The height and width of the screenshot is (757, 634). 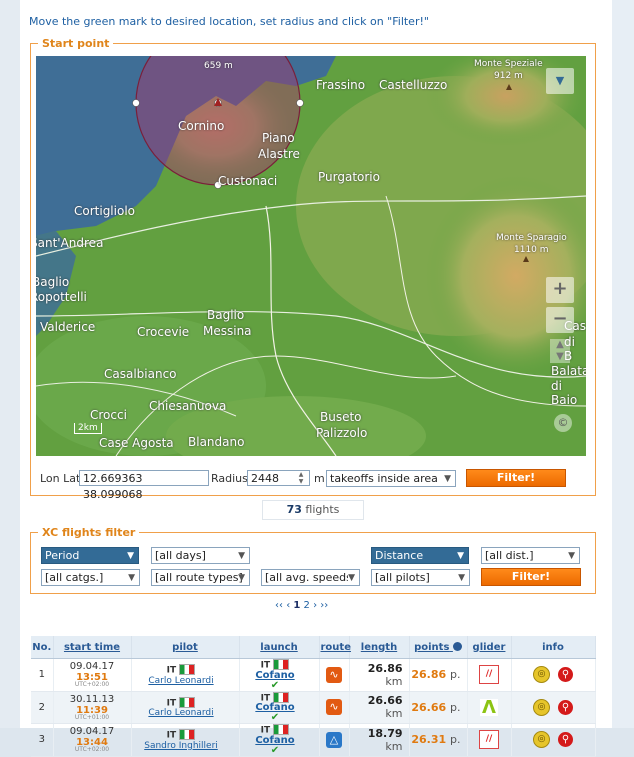 What do you see at coordinates (185, 675) in the screenshot?
I see `row-pilot: IT Carlo Leonardi` at bounding box center [185, 675].